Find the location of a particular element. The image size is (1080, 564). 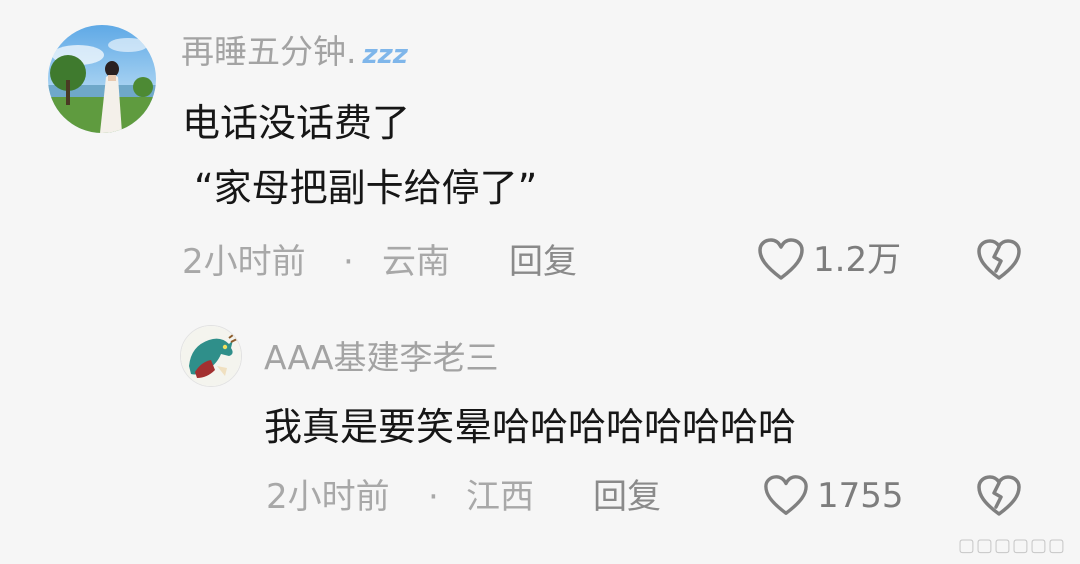

like-button: 1.2万 is located at coordinates (829, 260).